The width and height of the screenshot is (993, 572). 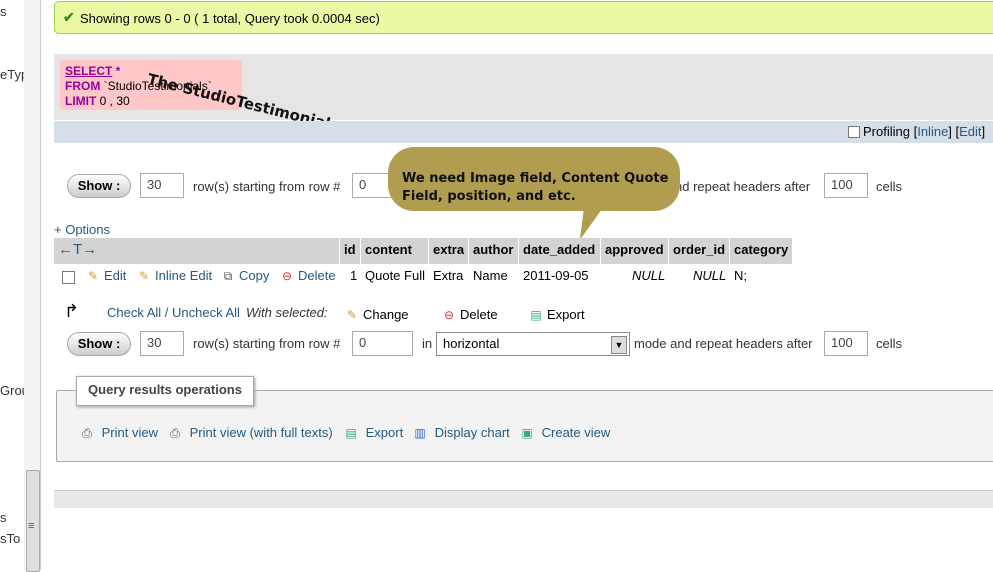 What do you see at coordinates (245, 276) in the screenshot?
I see `copy-row-link: ⧉ Copy` at bounding box center [245, 276].